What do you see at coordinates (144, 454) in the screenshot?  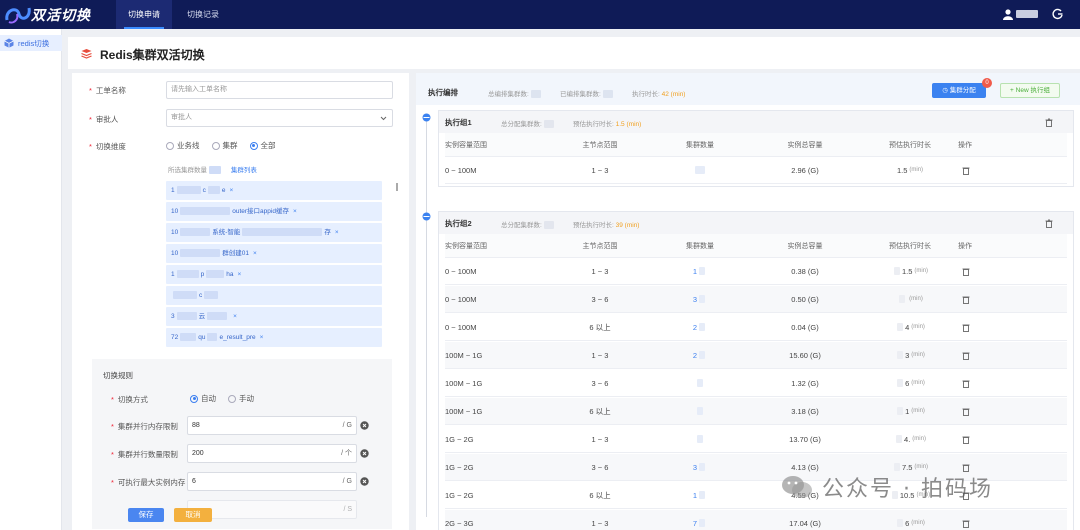 I see `count-limit-label: * 集群并行数量限制` at bounding box center [144, 454].